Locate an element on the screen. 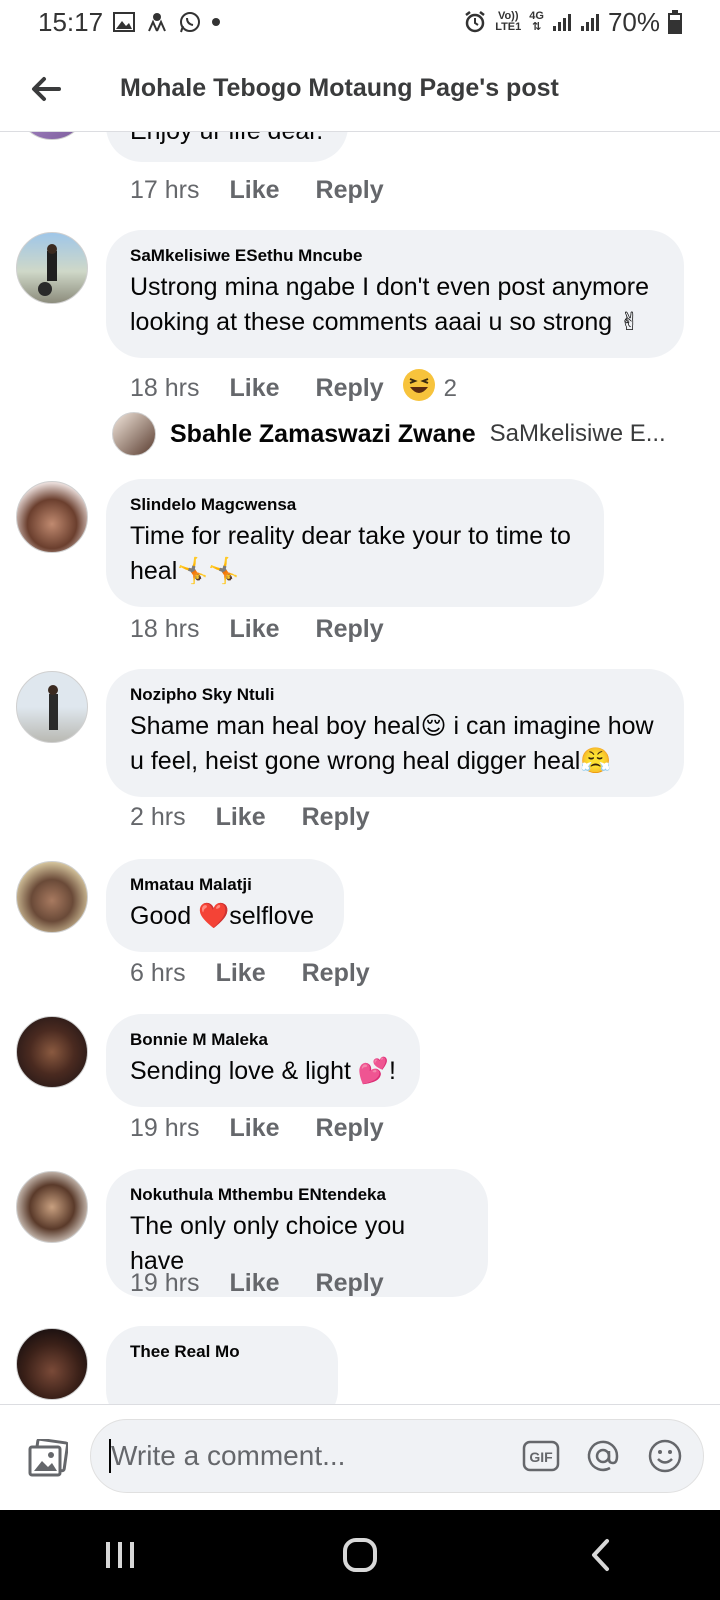 This screenshot has width=720, height=1600. comment-bubble: Mmatau Malatji Good ❤️selflove is located at coordinates (225, 905).